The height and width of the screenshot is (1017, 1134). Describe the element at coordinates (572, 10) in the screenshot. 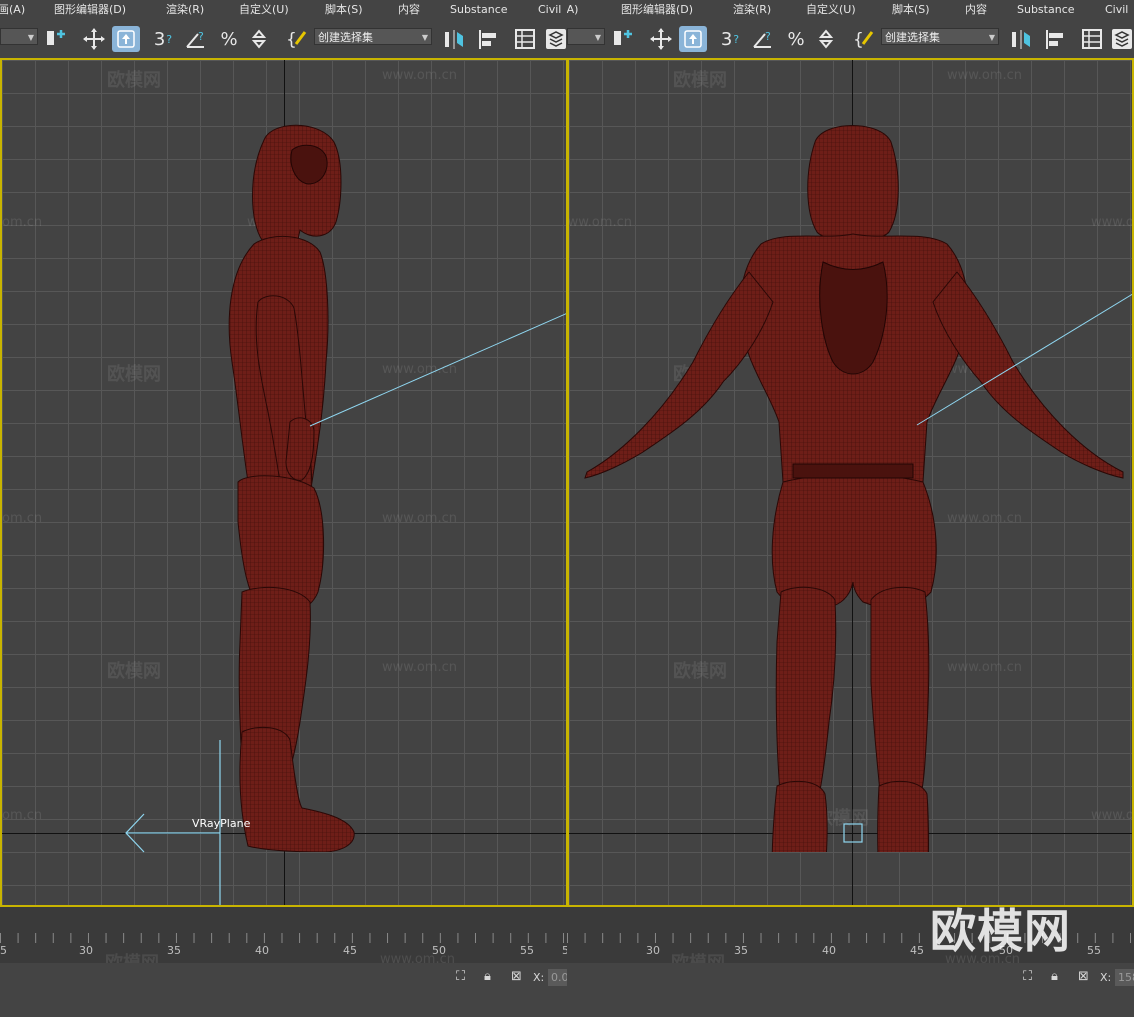

I see `menu-item-animation: Civil(A)` at that location.